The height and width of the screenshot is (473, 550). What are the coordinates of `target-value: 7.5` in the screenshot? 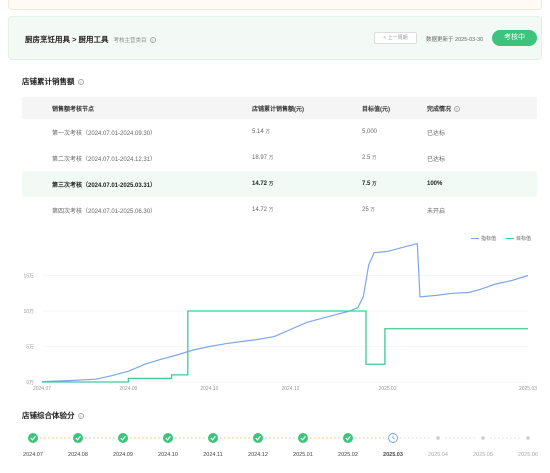 It's located at (366, 184).